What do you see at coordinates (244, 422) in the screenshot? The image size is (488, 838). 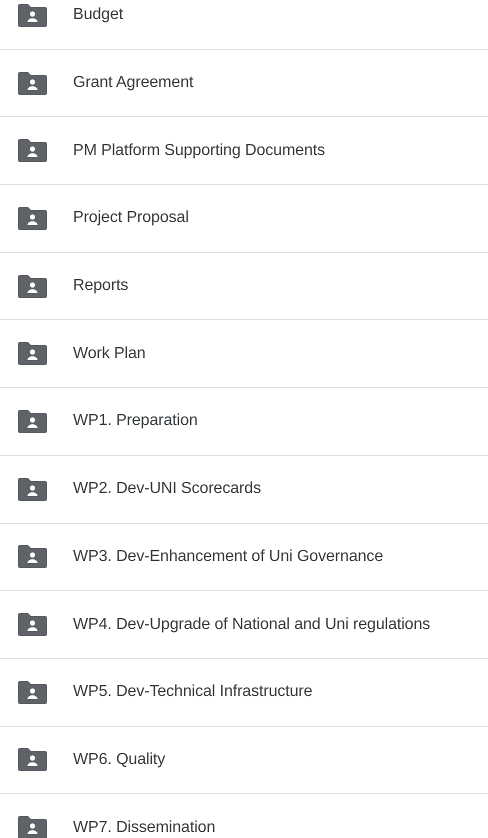 I see `folder-row: WP1. Preparation` at bounding box center [244, 422].